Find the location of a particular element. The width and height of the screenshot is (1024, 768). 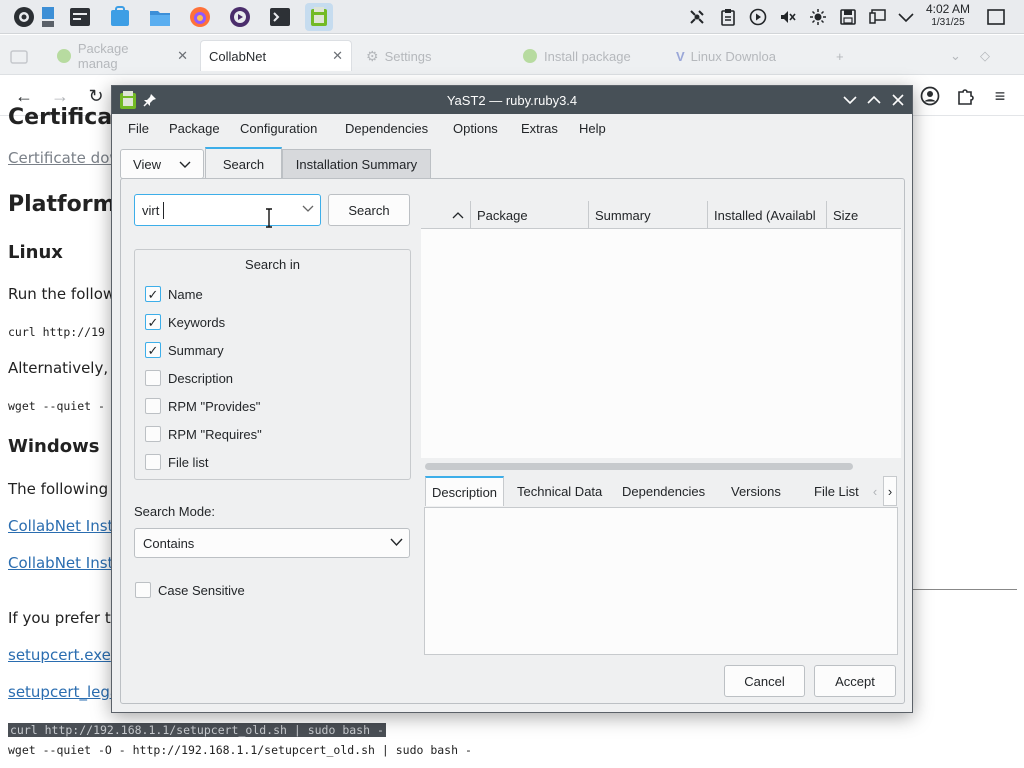

extensions-icon: ◇ is located at coordinates (982, 56).